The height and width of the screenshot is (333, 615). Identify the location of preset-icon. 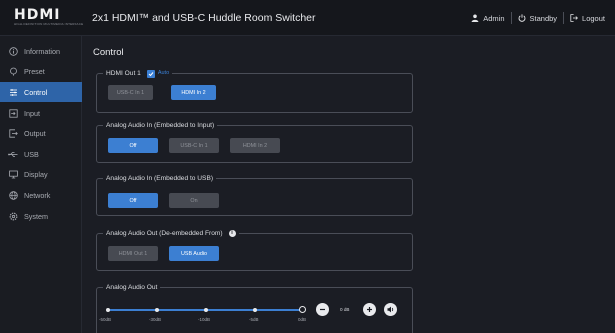
(13, 71).